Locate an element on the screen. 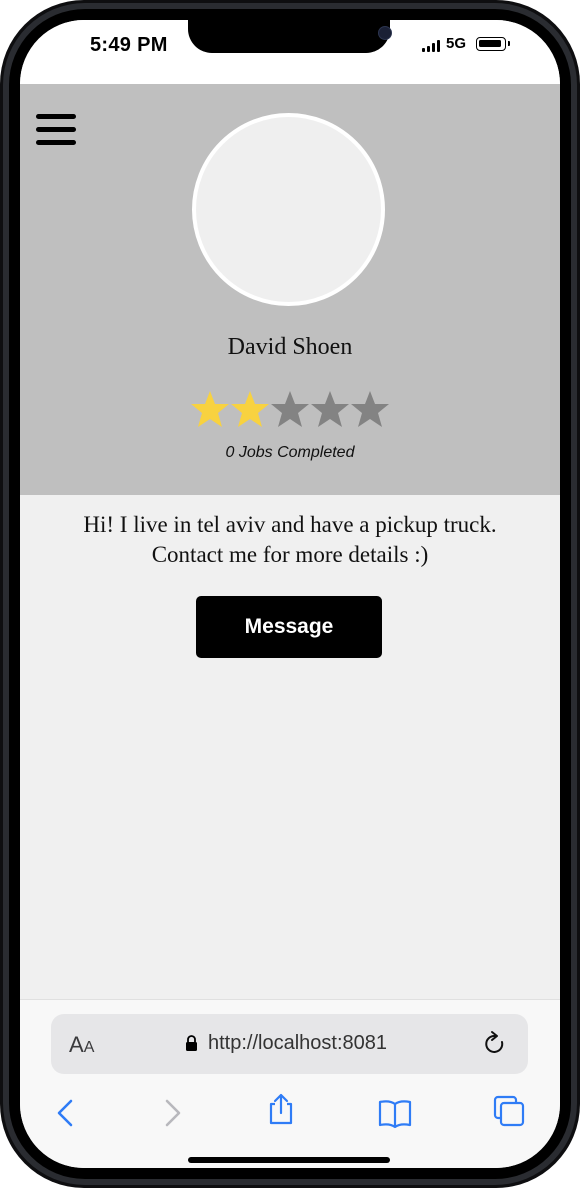 The width and height of the screenshot is (580, 1188). menu-icon is located at coordinates (56, 132).